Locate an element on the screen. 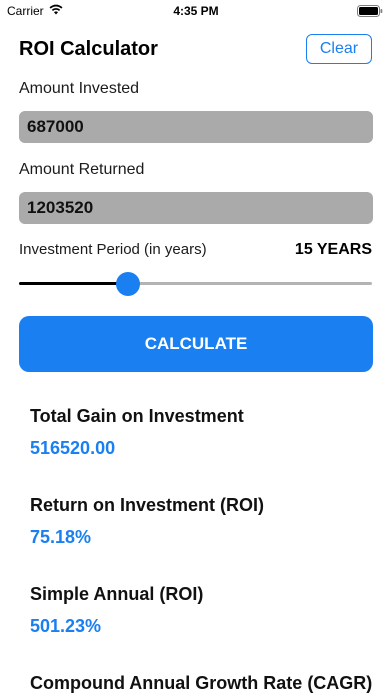  roi-label: Return on Investment (ROI) is located at coordinates (147, 505).